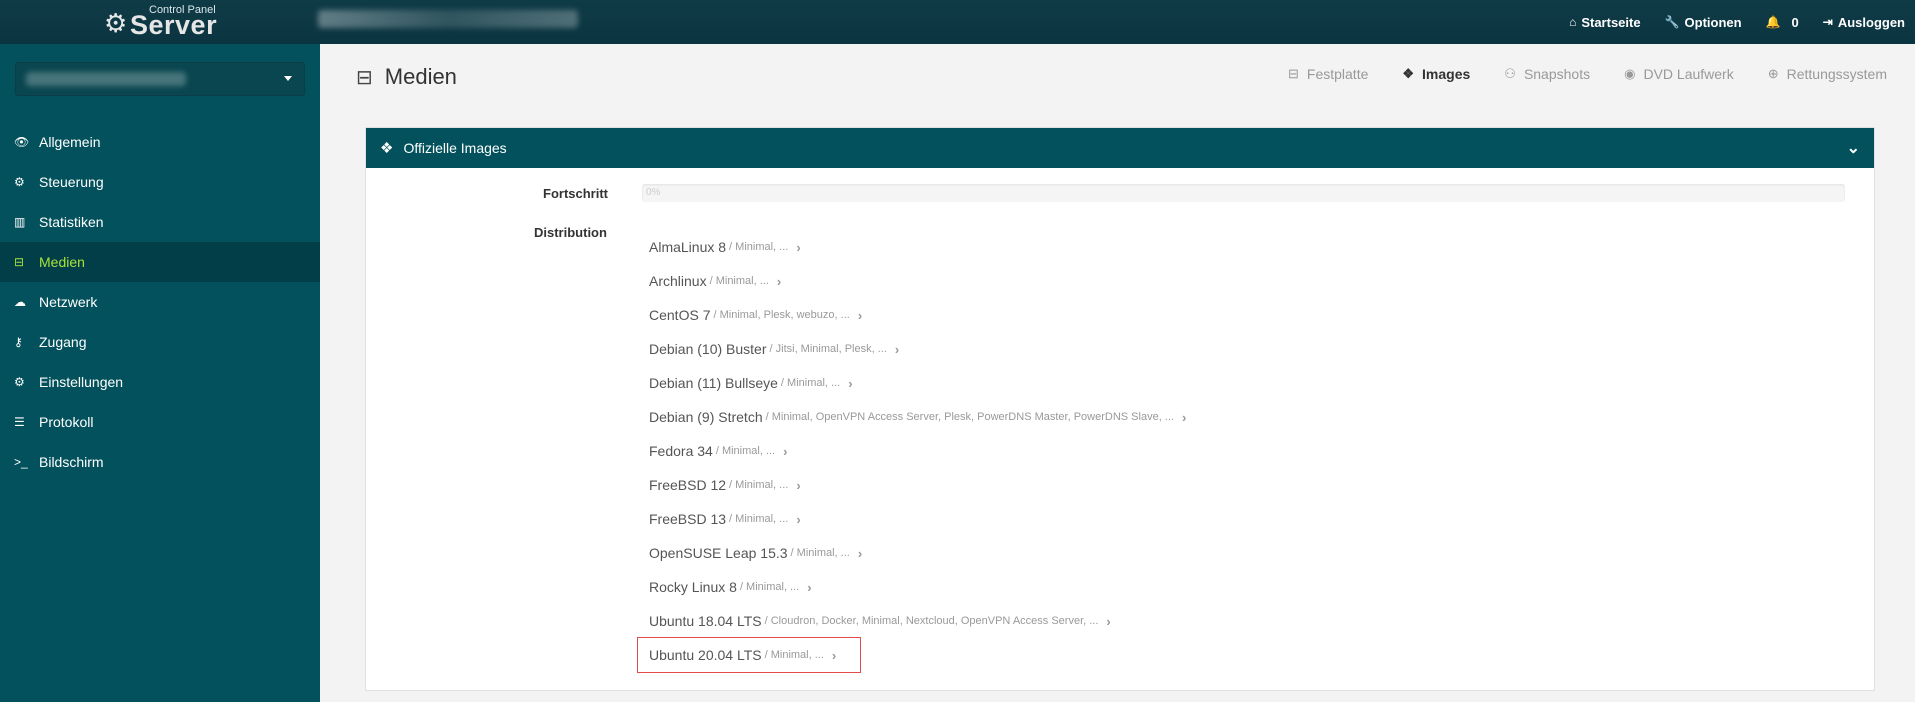 The image size is (1915, 702). Describe the element at coordinates (1713, 22) in the screenshot. I see `options-label: Optionen` at that location.